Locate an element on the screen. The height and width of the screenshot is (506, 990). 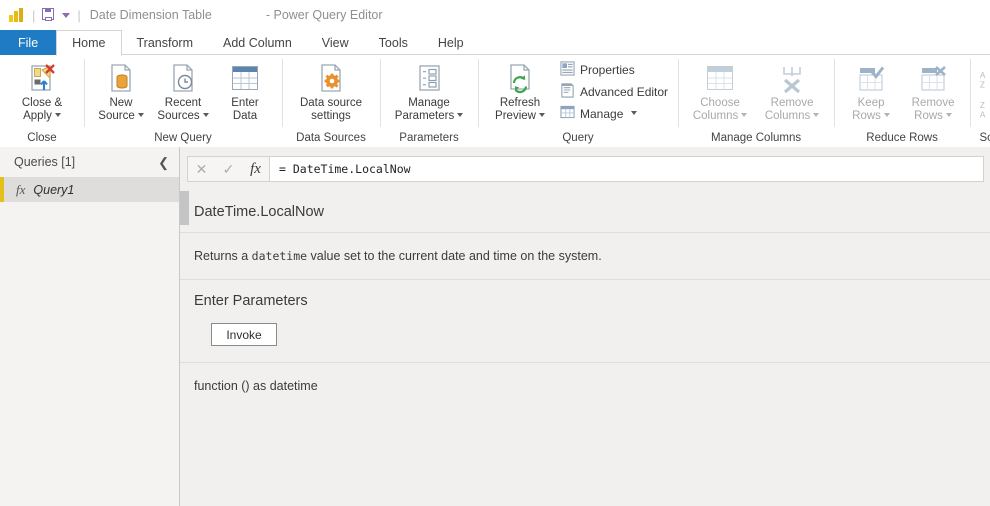
cancel-icon: ✕ is located at coordinates (201, 169).